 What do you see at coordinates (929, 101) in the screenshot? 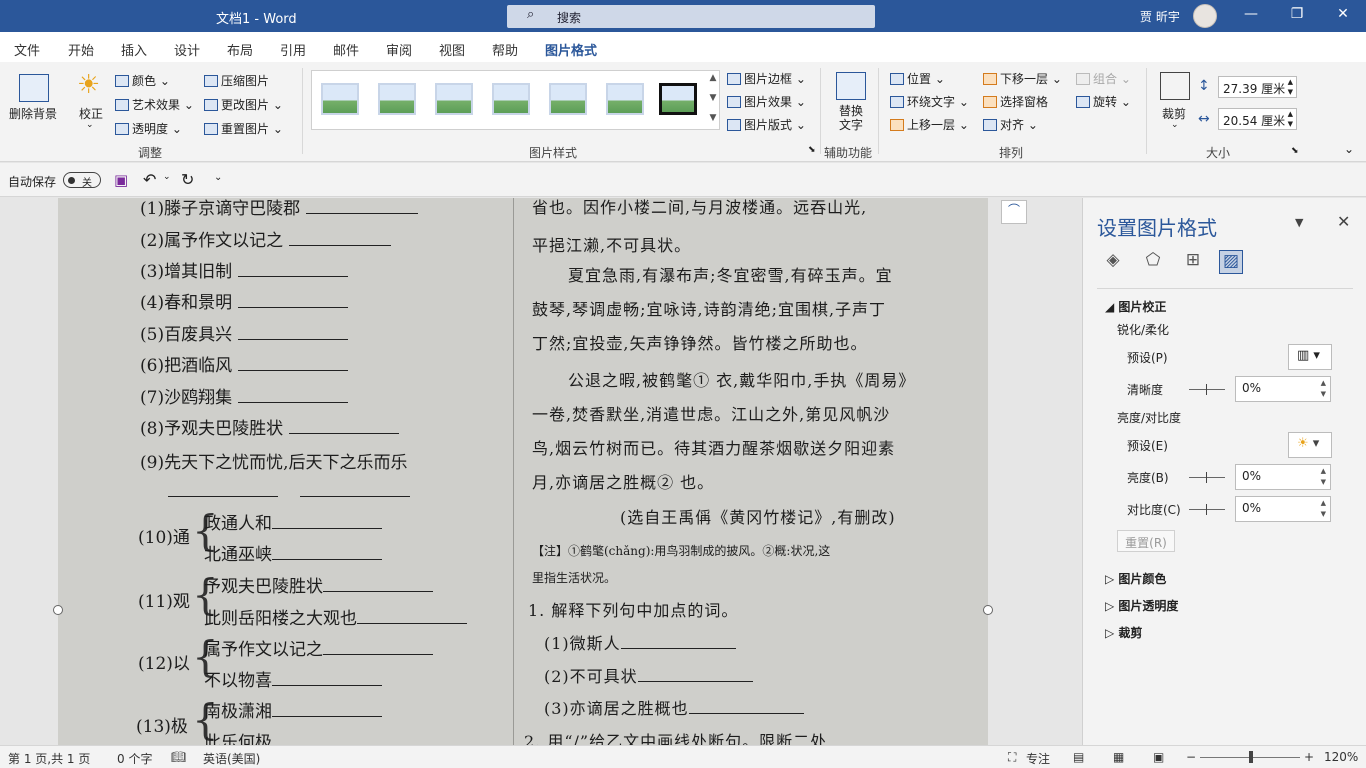
I see `wrap-text-button: 环绕文字 ⌄` at bounding box center [929, 101].